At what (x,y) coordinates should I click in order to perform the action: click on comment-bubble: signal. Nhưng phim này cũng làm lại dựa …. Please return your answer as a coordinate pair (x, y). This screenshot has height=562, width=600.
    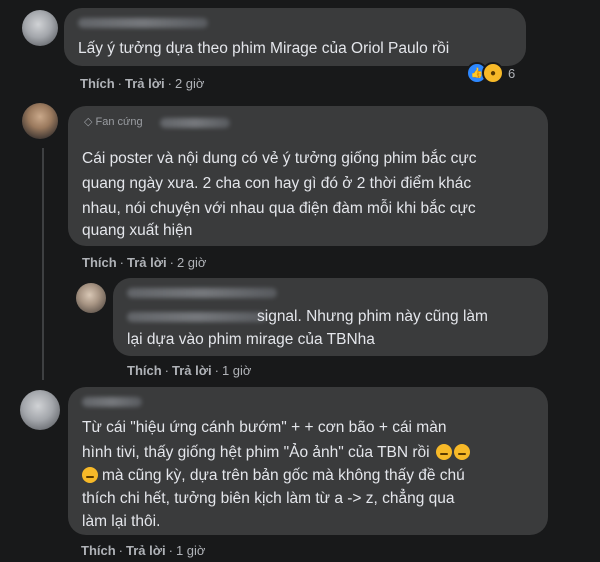
    Looking at the image, I should click on (330, 317).